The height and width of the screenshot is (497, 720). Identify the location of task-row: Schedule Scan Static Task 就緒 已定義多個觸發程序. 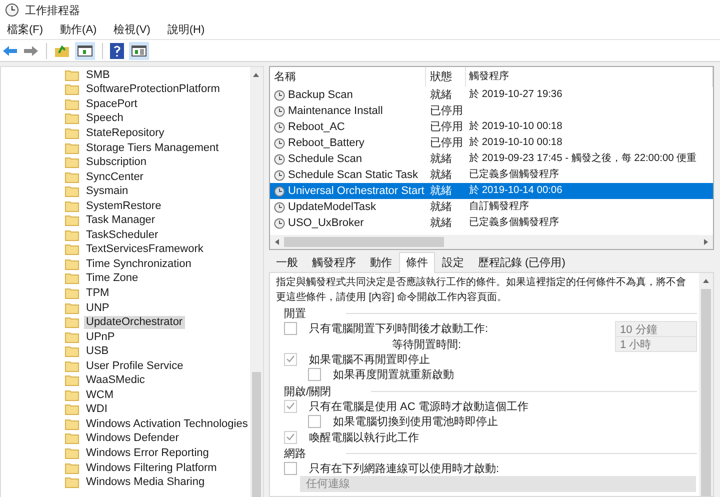
(491, 175).